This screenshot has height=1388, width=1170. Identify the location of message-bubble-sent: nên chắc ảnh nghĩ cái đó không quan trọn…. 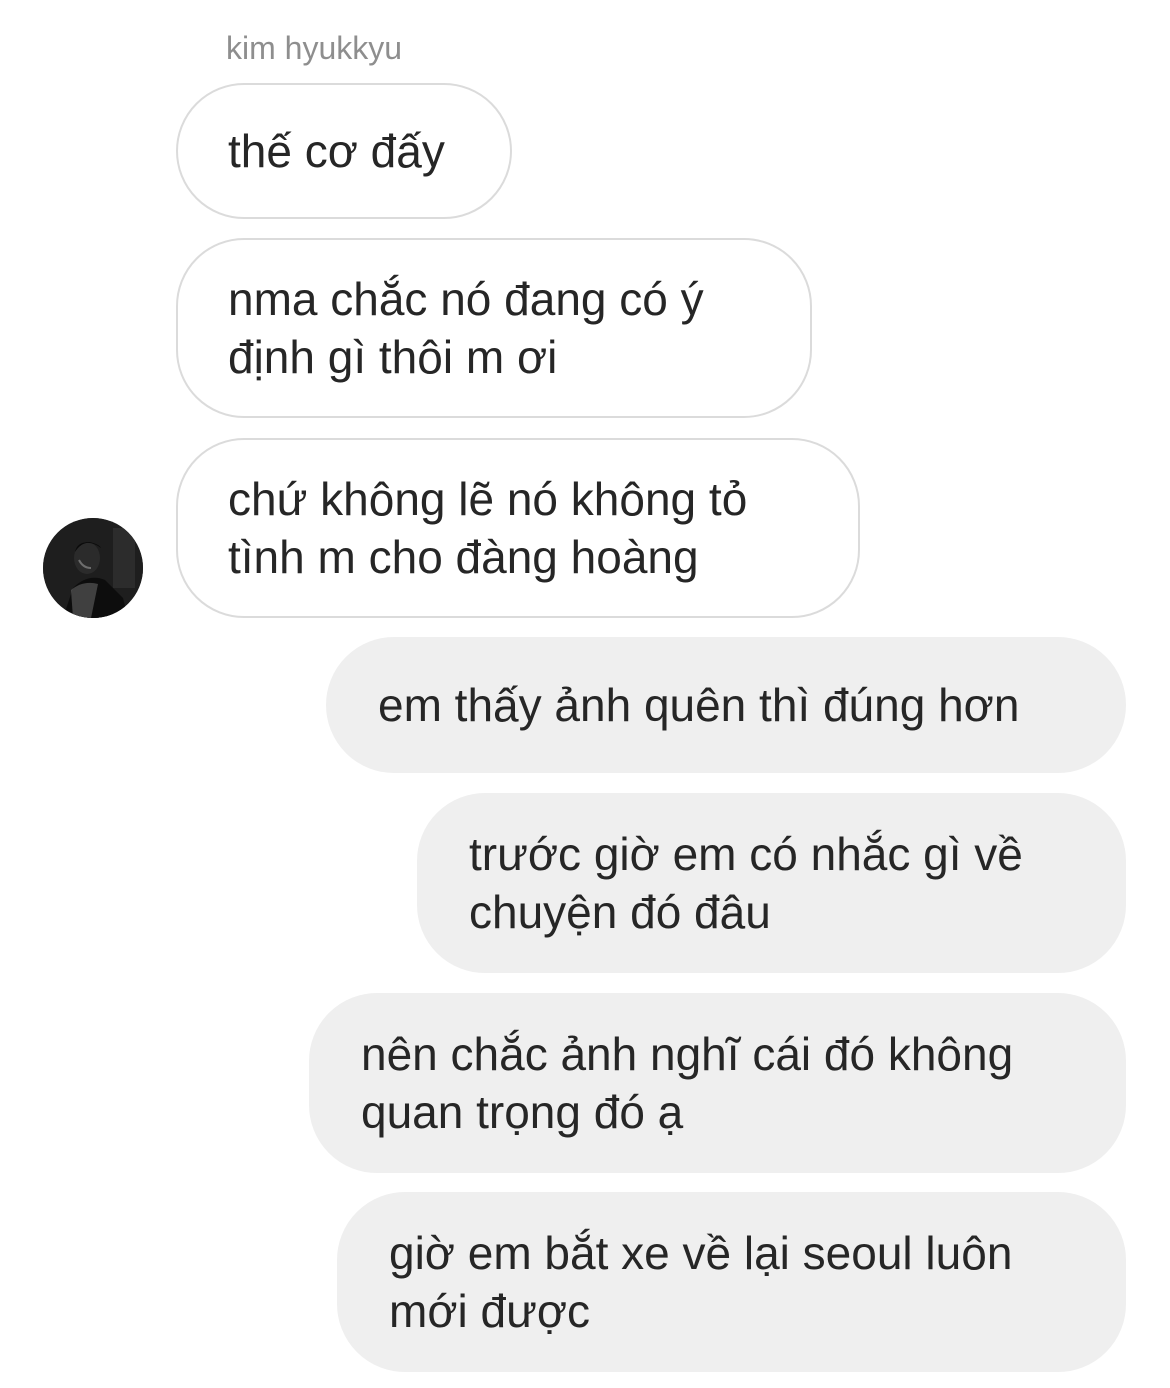
(717, 1083).